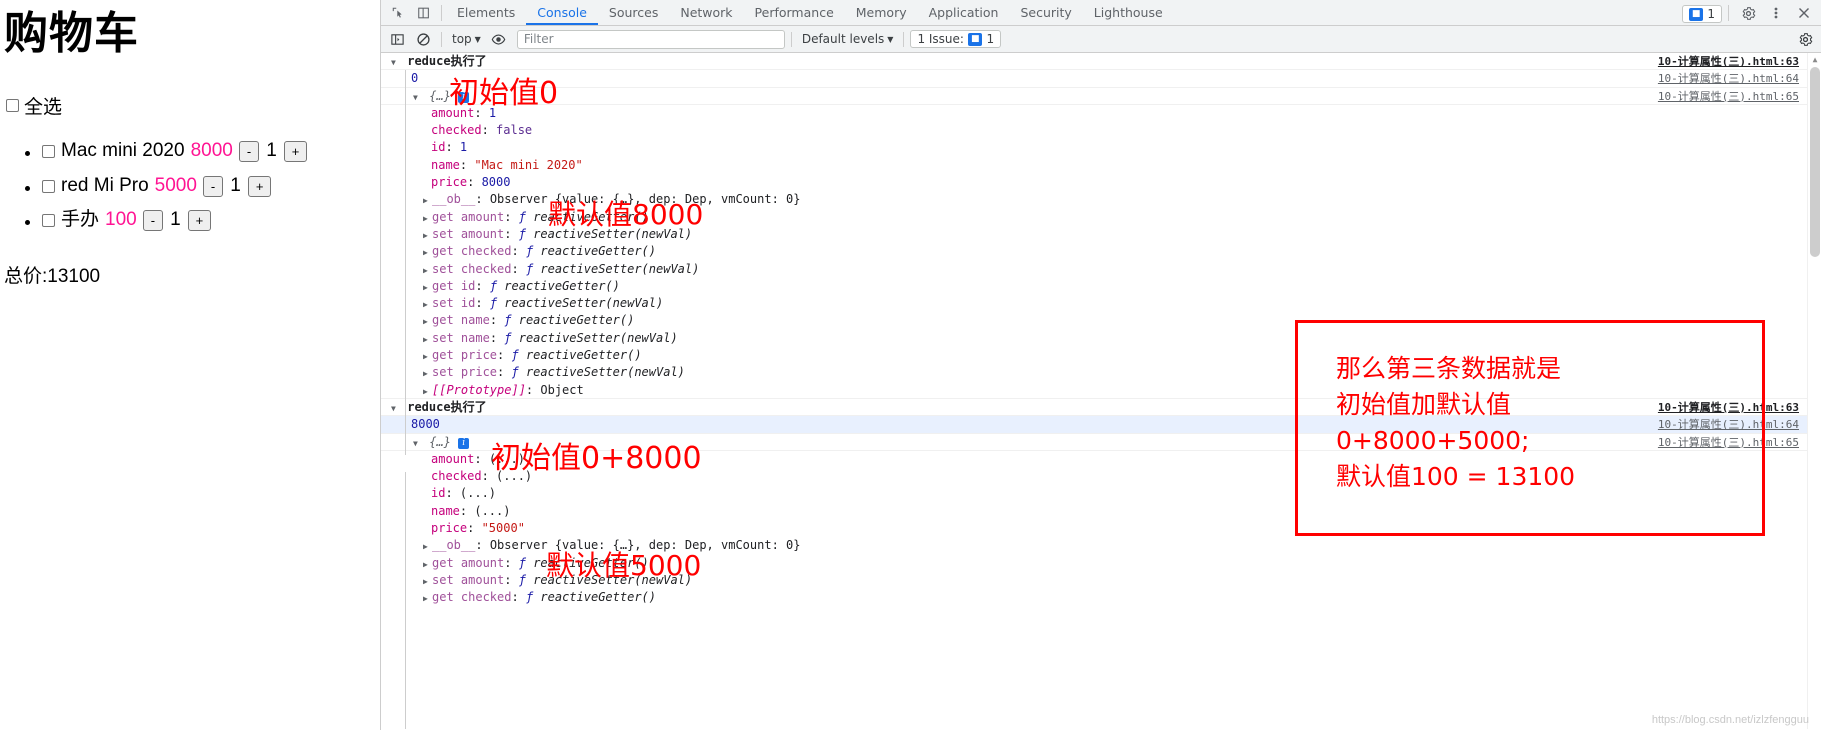 Image resolution: width=1821 pixels, height=730 pixels. What do you see at coordinates (1101, 425) in the screenshot?
I see `console-value-line: 8000 10-计算属性(三).html:64` at bounding box center [1101, 425].